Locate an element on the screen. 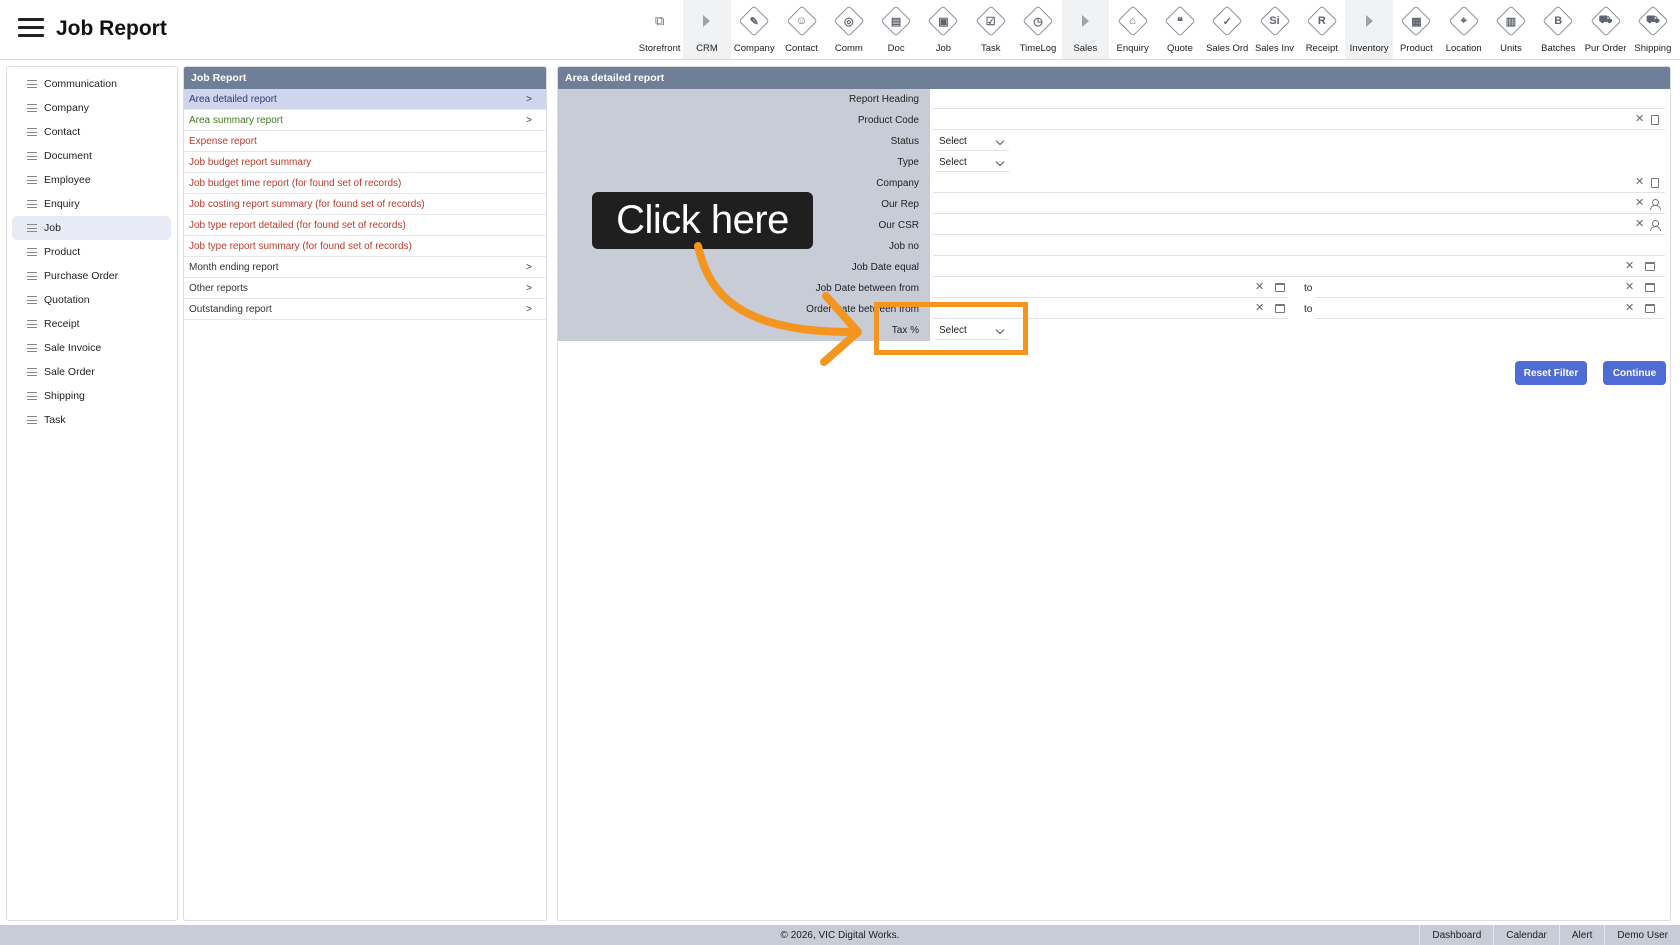  toolbar-item-job: ▣ Job is located at coordinates (943, 29).